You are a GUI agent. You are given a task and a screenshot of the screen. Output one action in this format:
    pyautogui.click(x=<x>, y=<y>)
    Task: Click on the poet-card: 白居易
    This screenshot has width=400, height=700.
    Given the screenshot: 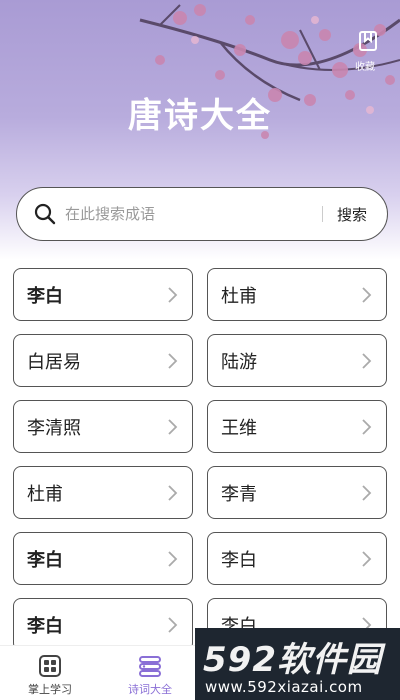 What is the action you would take?
    pyautogui.click(x=103, y=360)
    